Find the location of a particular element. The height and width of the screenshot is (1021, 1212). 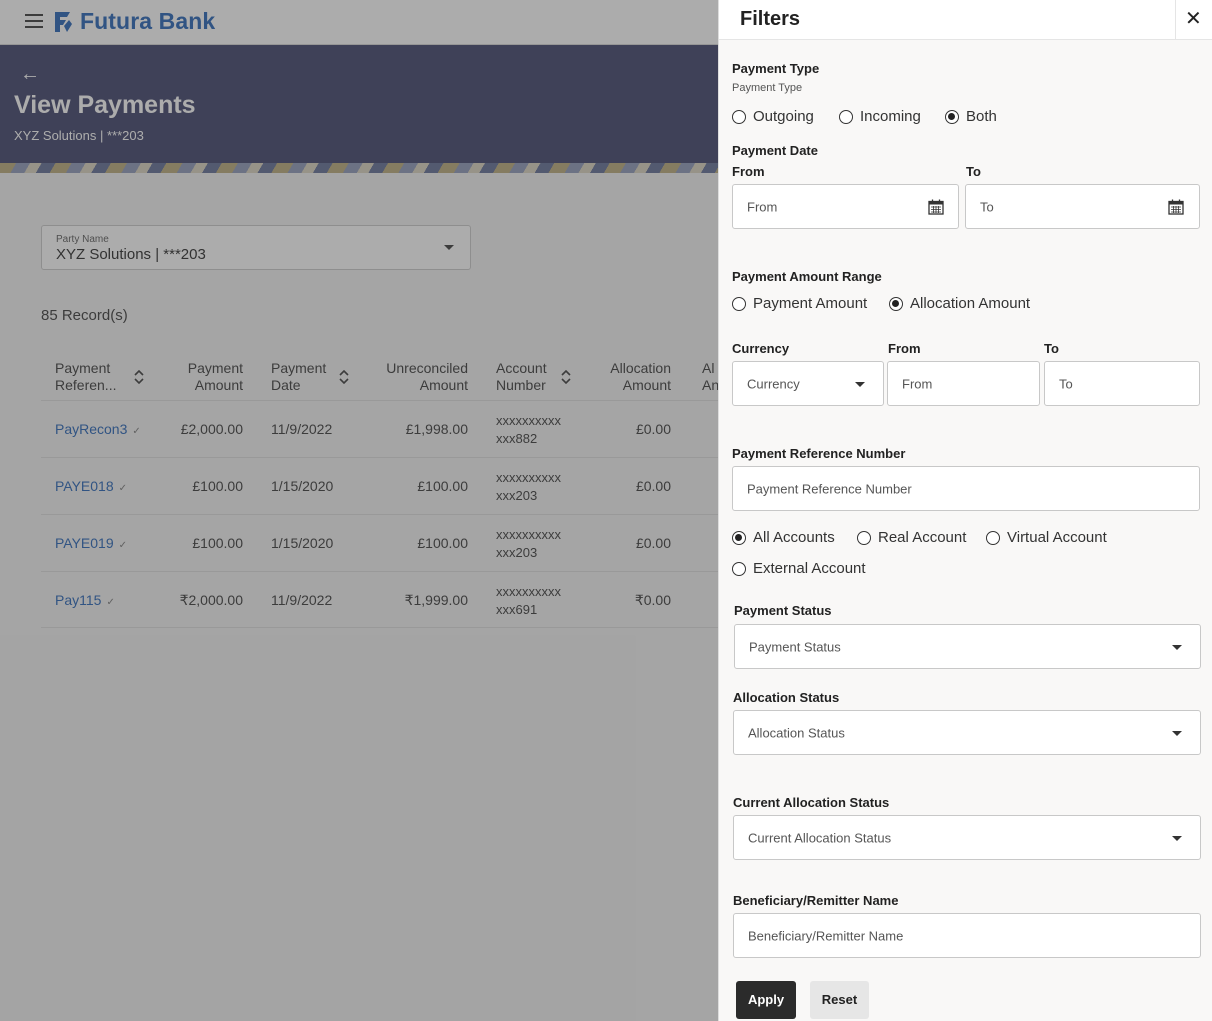

radio-payment-amount: Payment Amount is located at coordinates (799, 303).